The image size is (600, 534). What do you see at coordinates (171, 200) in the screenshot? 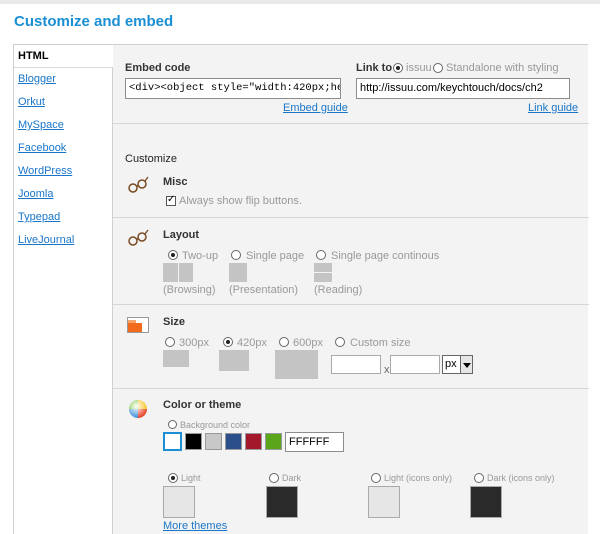
I see `flip-buttons-checkbox` at bounding box center [171, 200].